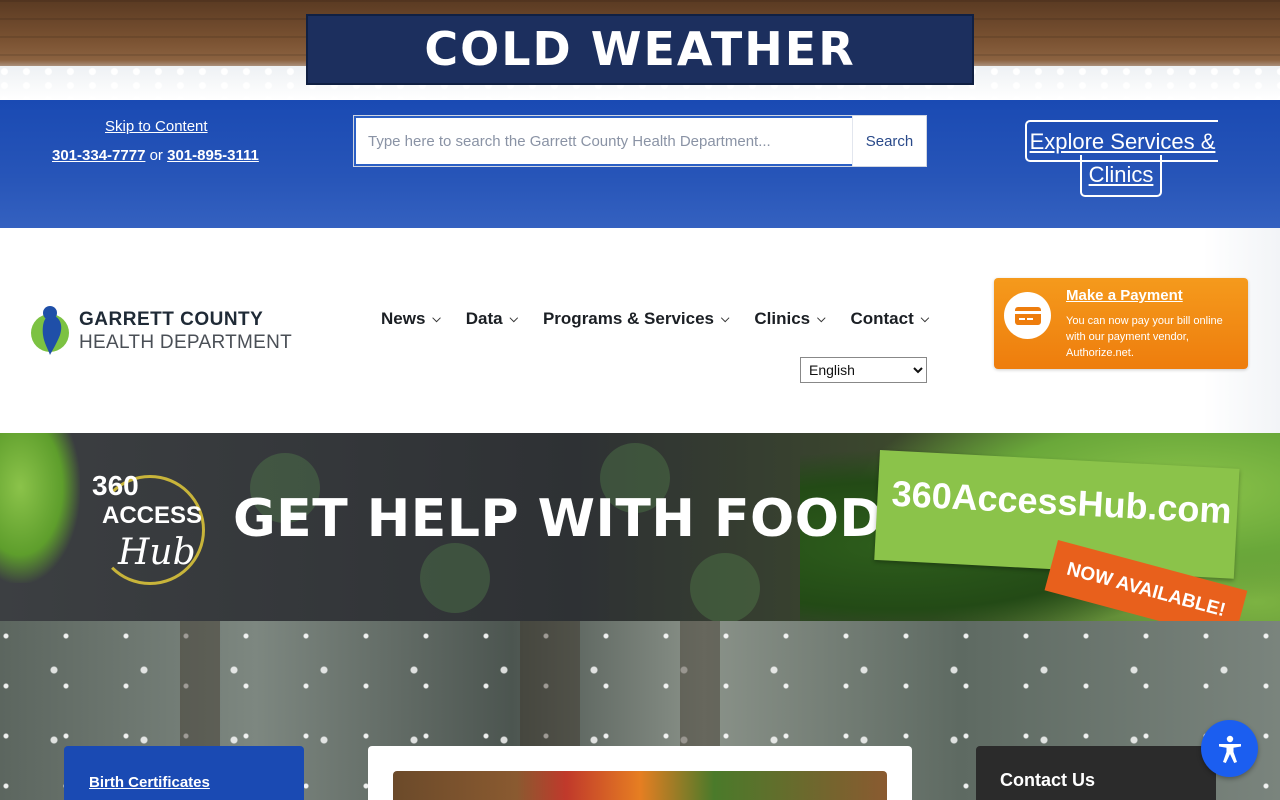 Image resolution: width=1280 pixels, height=800 pixels. I want to click on search-button: Search, so click(889, 141).